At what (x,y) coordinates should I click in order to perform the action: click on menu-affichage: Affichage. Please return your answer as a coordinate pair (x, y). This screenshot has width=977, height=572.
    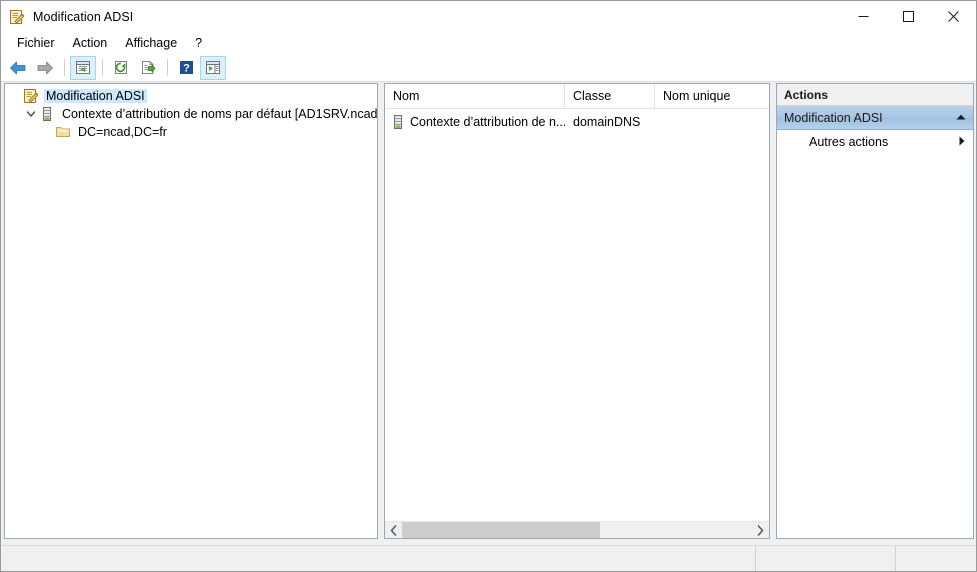
    Looking at the image, I should click on (151, 43).